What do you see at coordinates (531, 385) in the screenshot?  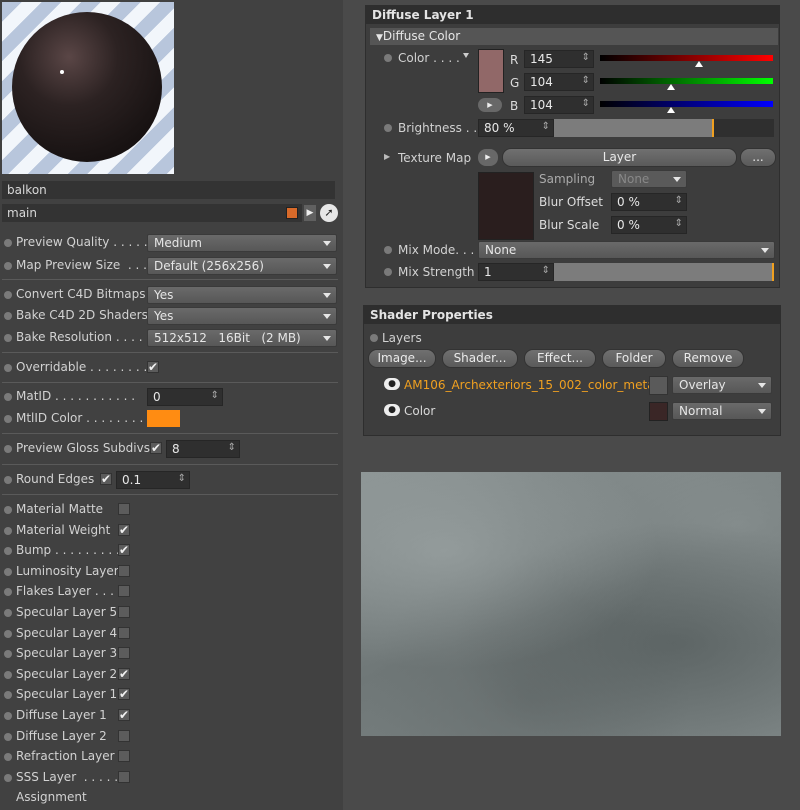 I see `shader-layer-name: AM106_Archexteriors_15_002_color_metal` at bounding box center [531, 385].